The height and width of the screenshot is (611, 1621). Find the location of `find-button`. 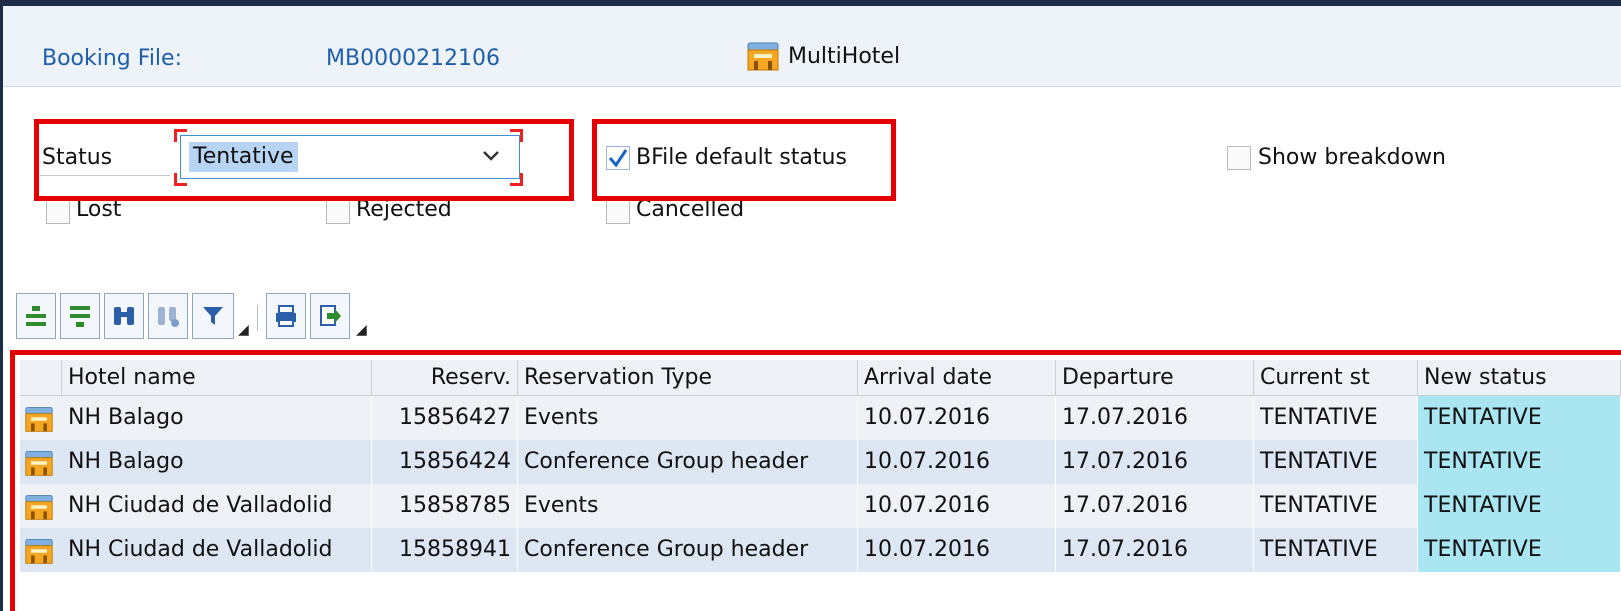

find-button is located at coordinates (124, 316).